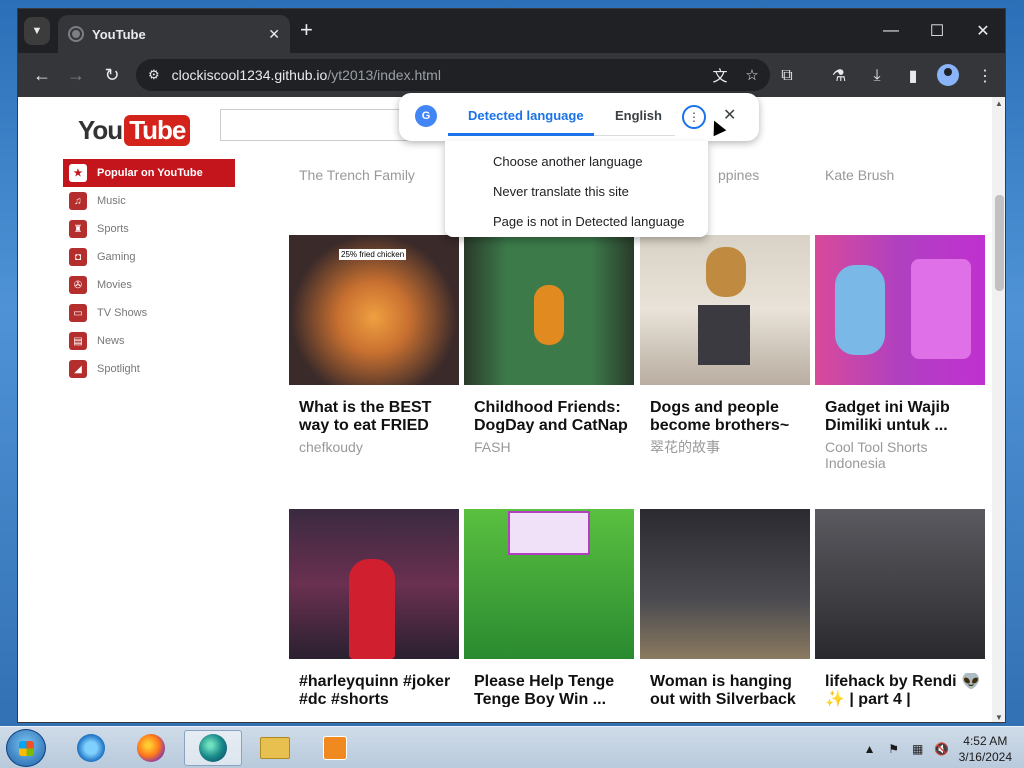  Describe the element at coordinates (576, 222) in the screenshot. I see `menu-item-not-detected: Page is not in Detected language` at that location.